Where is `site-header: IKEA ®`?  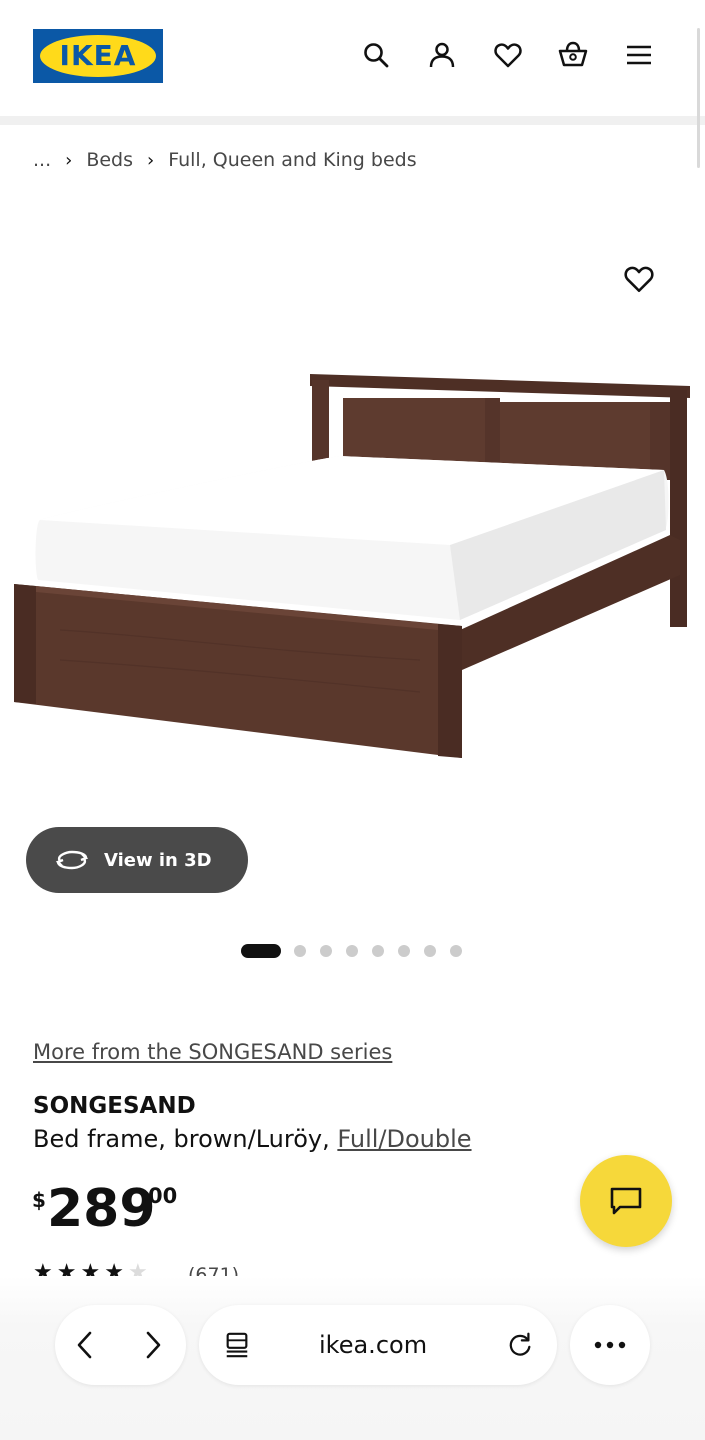
site-header: IKEA ® is located at coordinates (352, 58).